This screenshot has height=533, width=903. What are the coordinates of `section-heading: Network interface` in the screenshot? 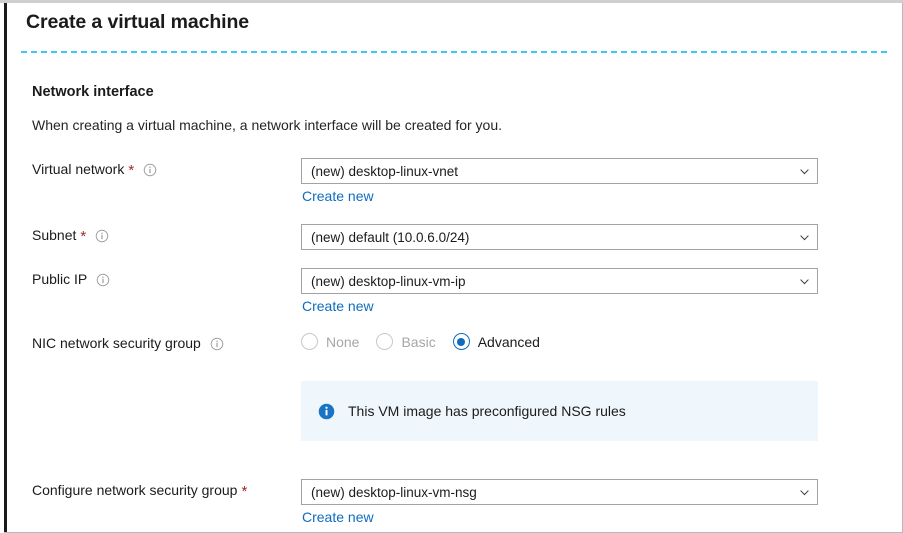 It's located at (93, 92).